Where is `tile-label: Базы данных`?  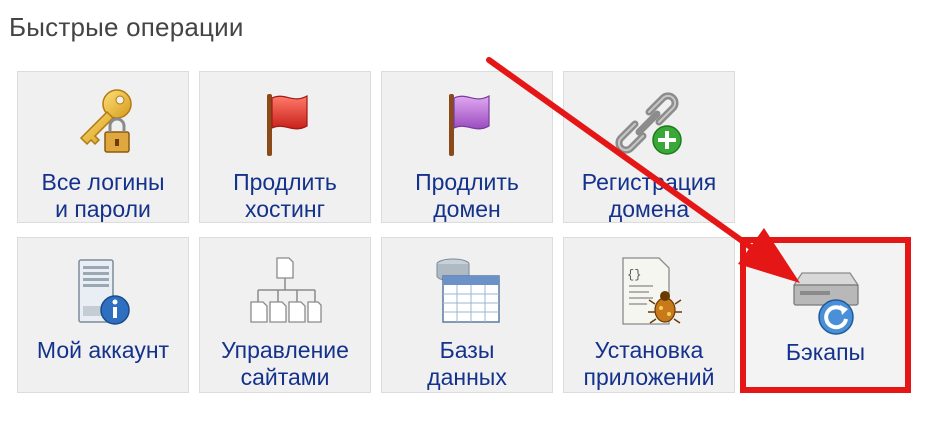
tile-label: Базы данных is located at coordinates (467, 363).